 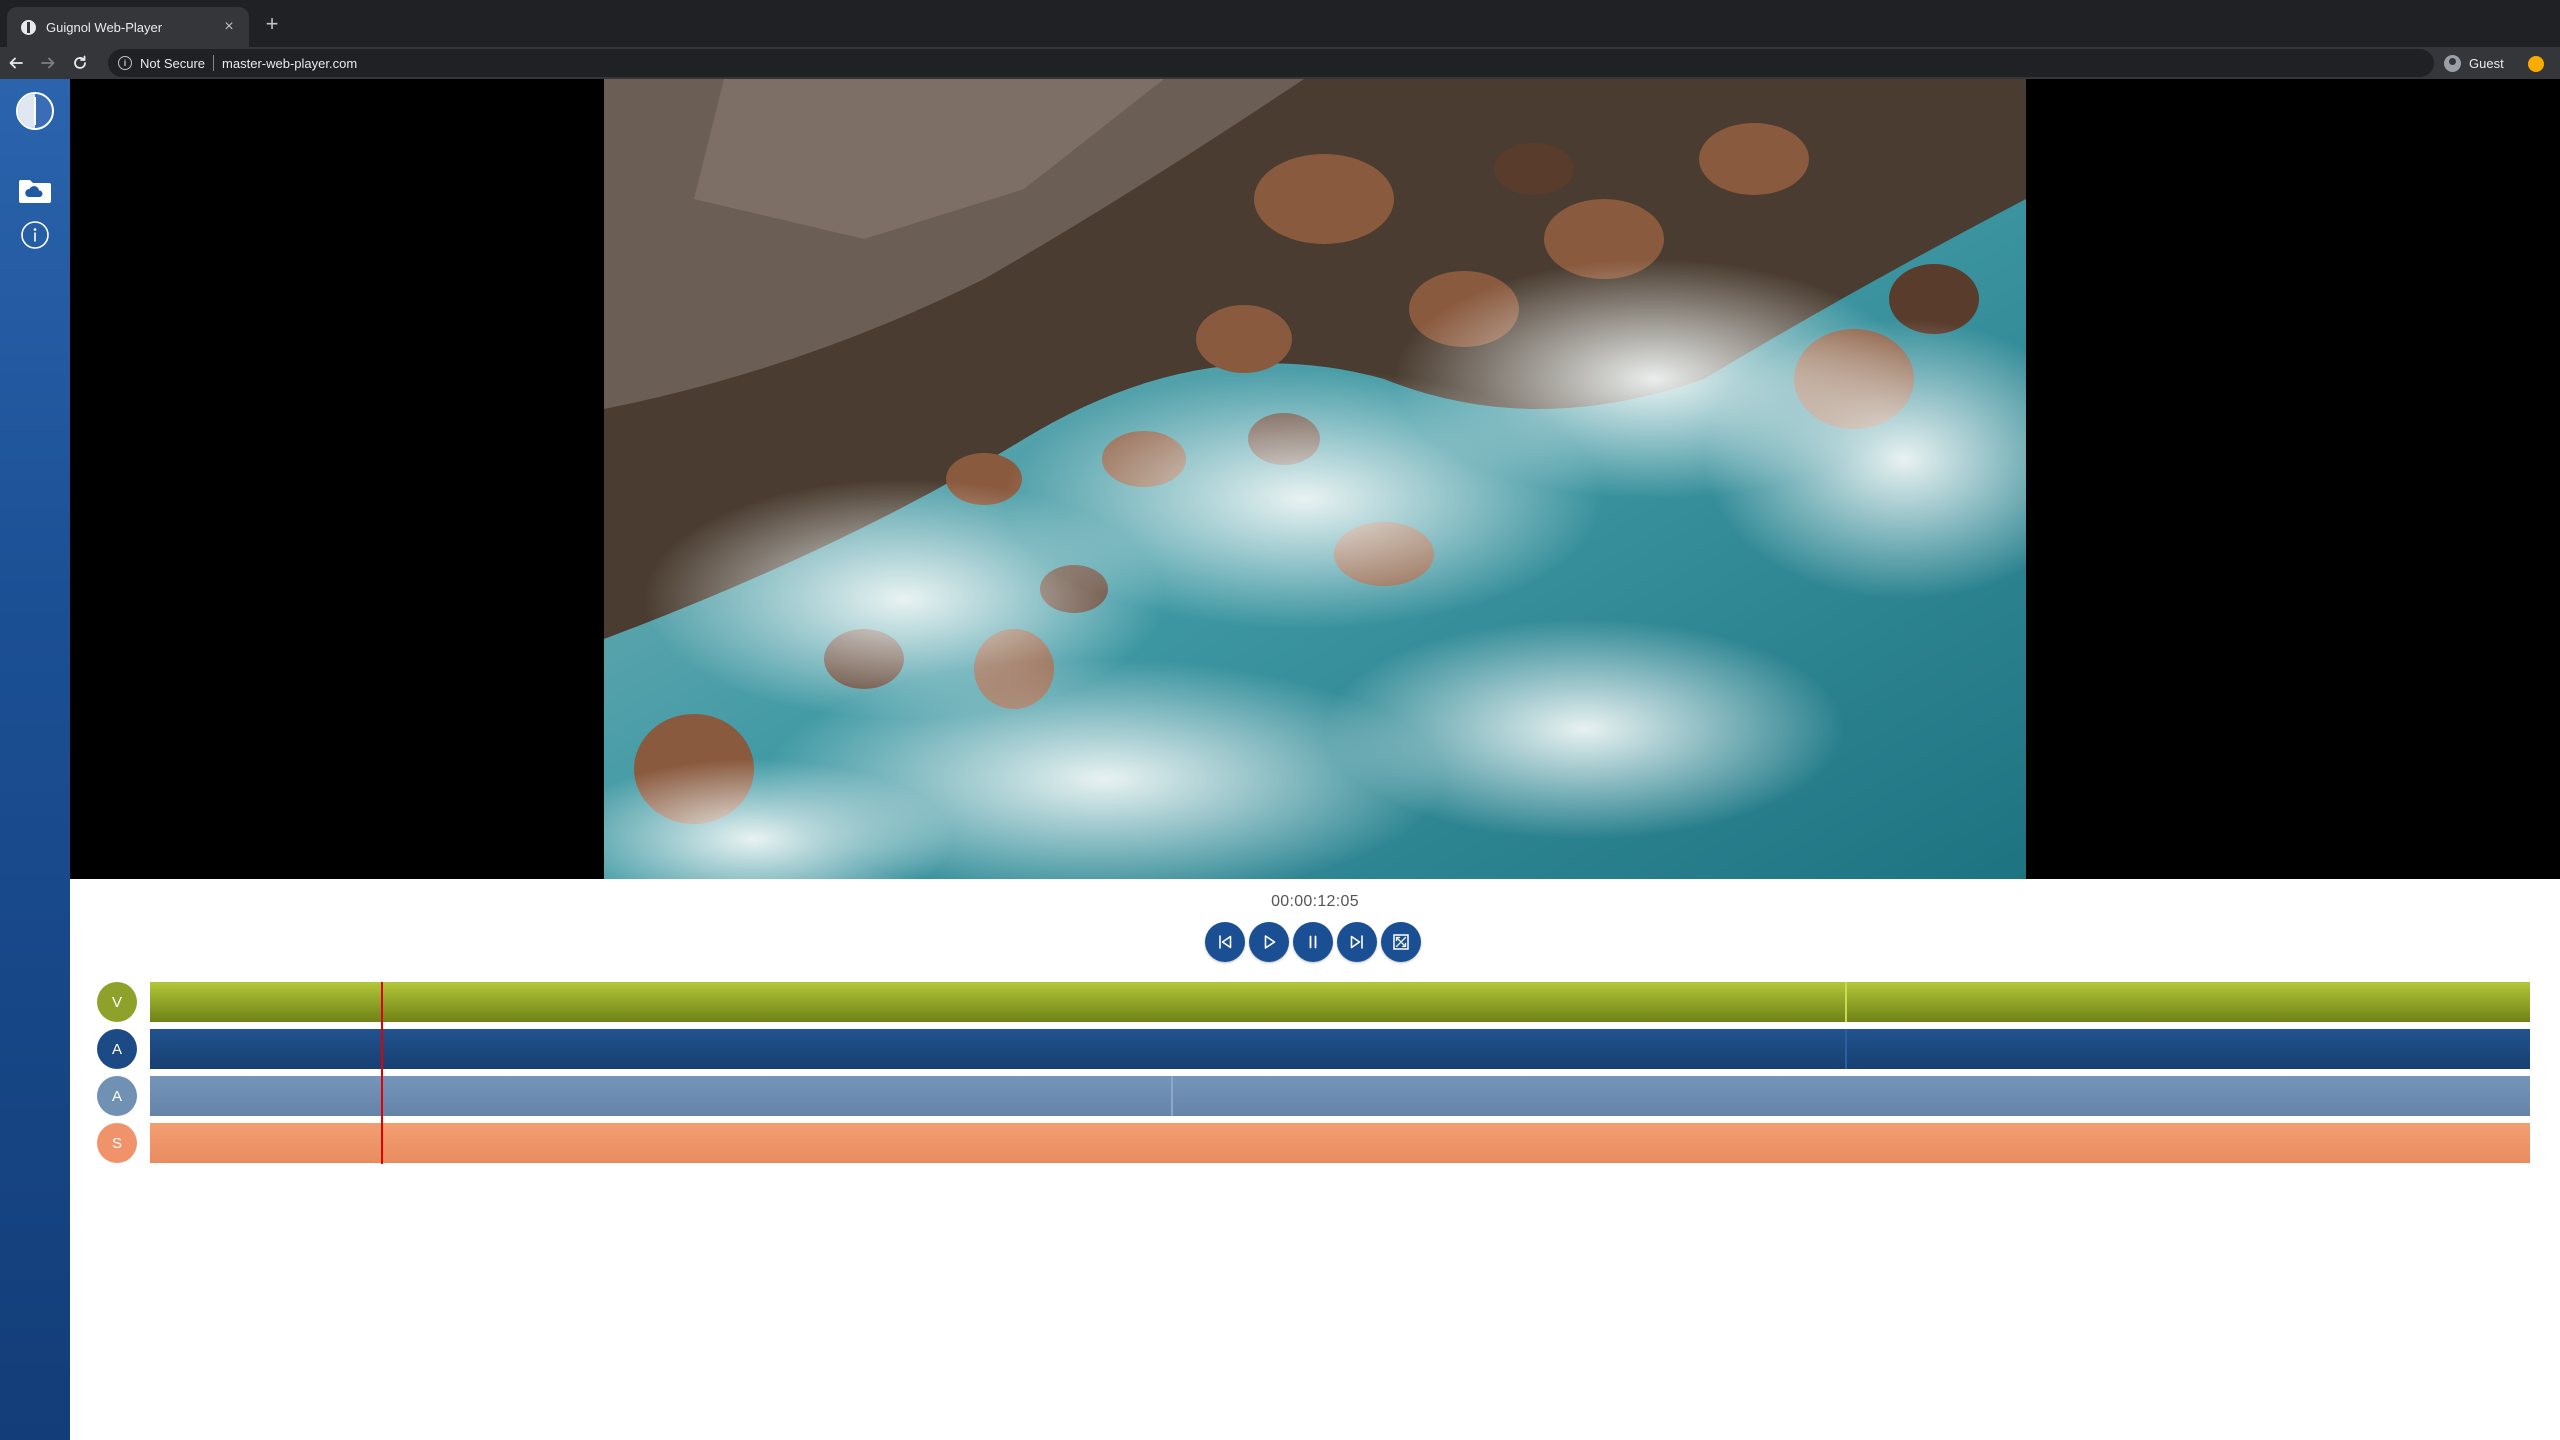 What do you see at coordinates (214, 63) in the screenshot?
I see `address-separator` at bounding box center [214, 63].